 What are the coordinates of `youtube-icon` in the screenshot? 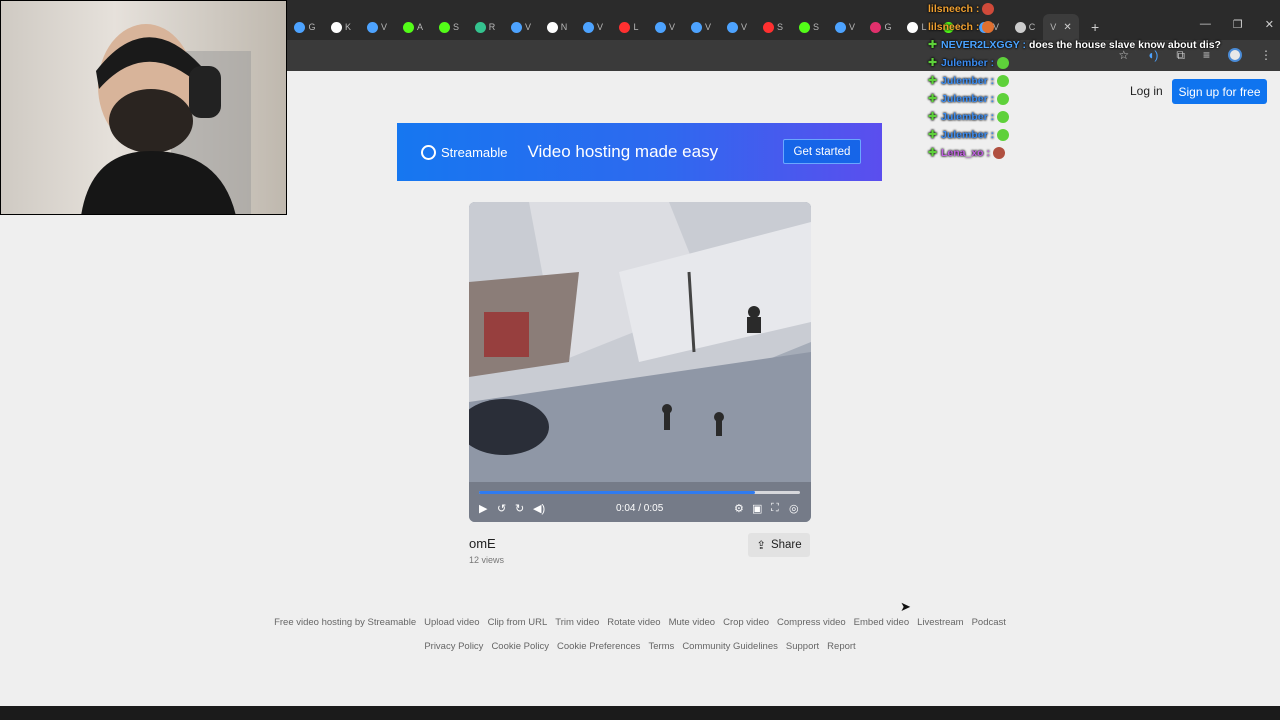 It's located at (768, 27).